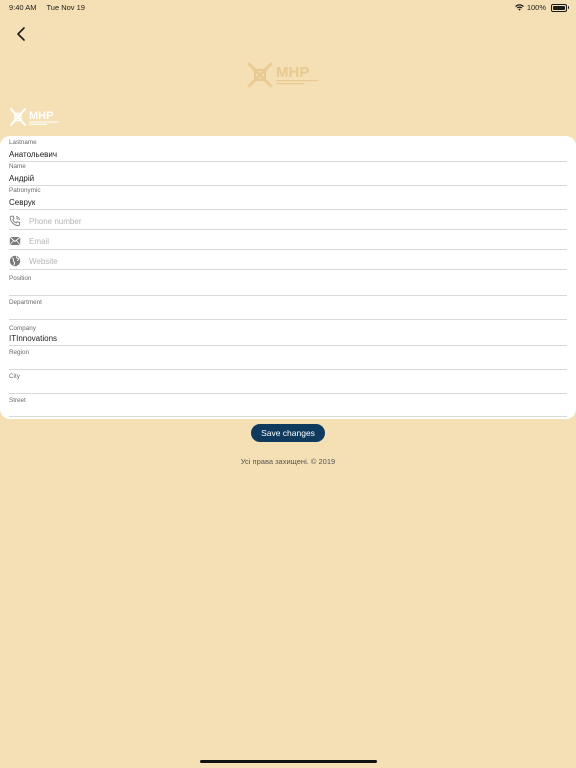  What do you see at coordinates (33, 154) in the screenshot?
I see `lastname-value: Анатольевич` at bounding box center [33, 154].